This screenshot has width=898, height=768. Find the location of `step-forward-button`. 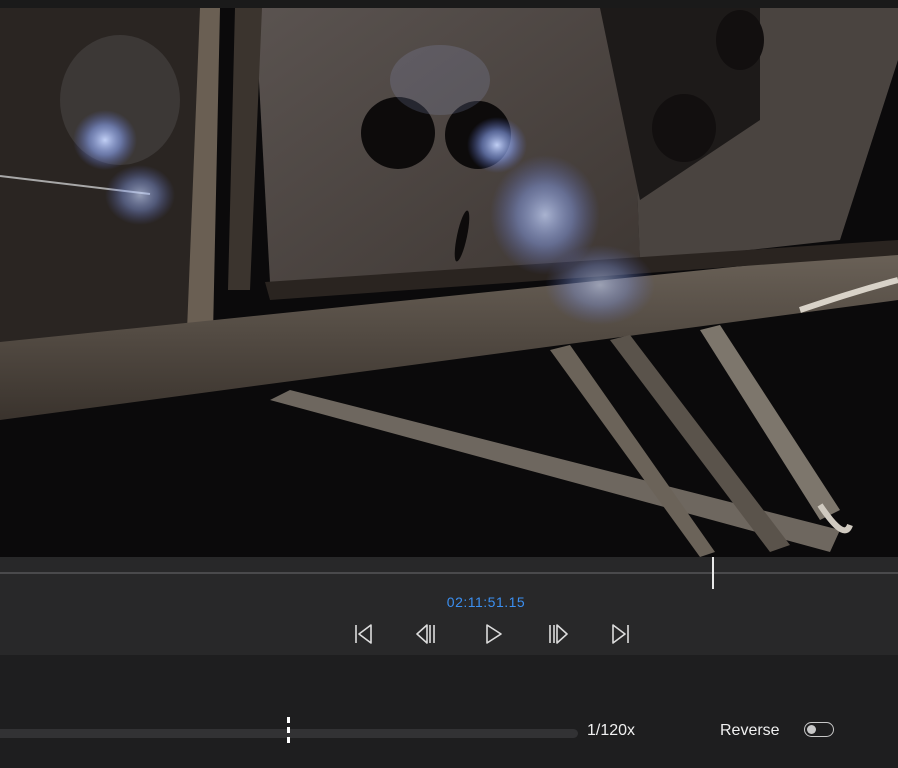

step-forward-button is located at coordinates (558, 634).